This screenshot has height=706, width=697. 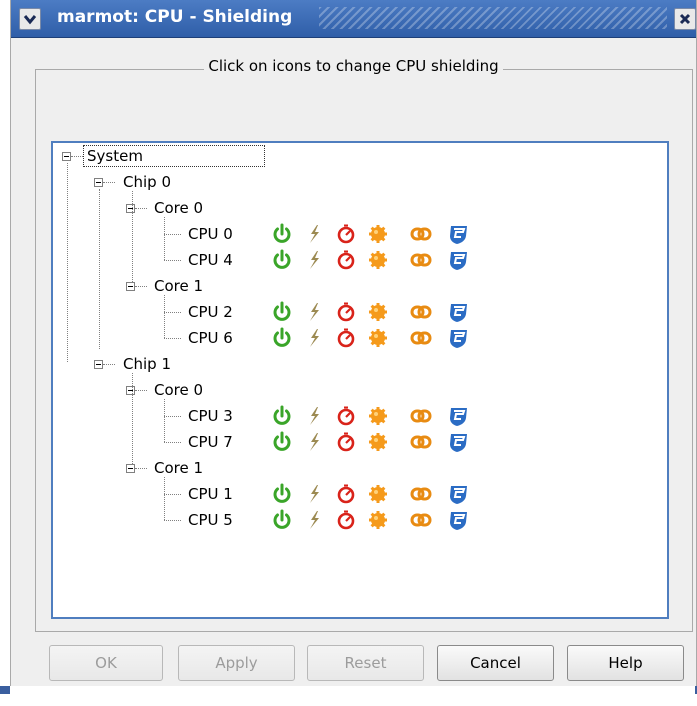 I want to click on tree-item-cpu: CPU 1, so click(x=210, y=494).